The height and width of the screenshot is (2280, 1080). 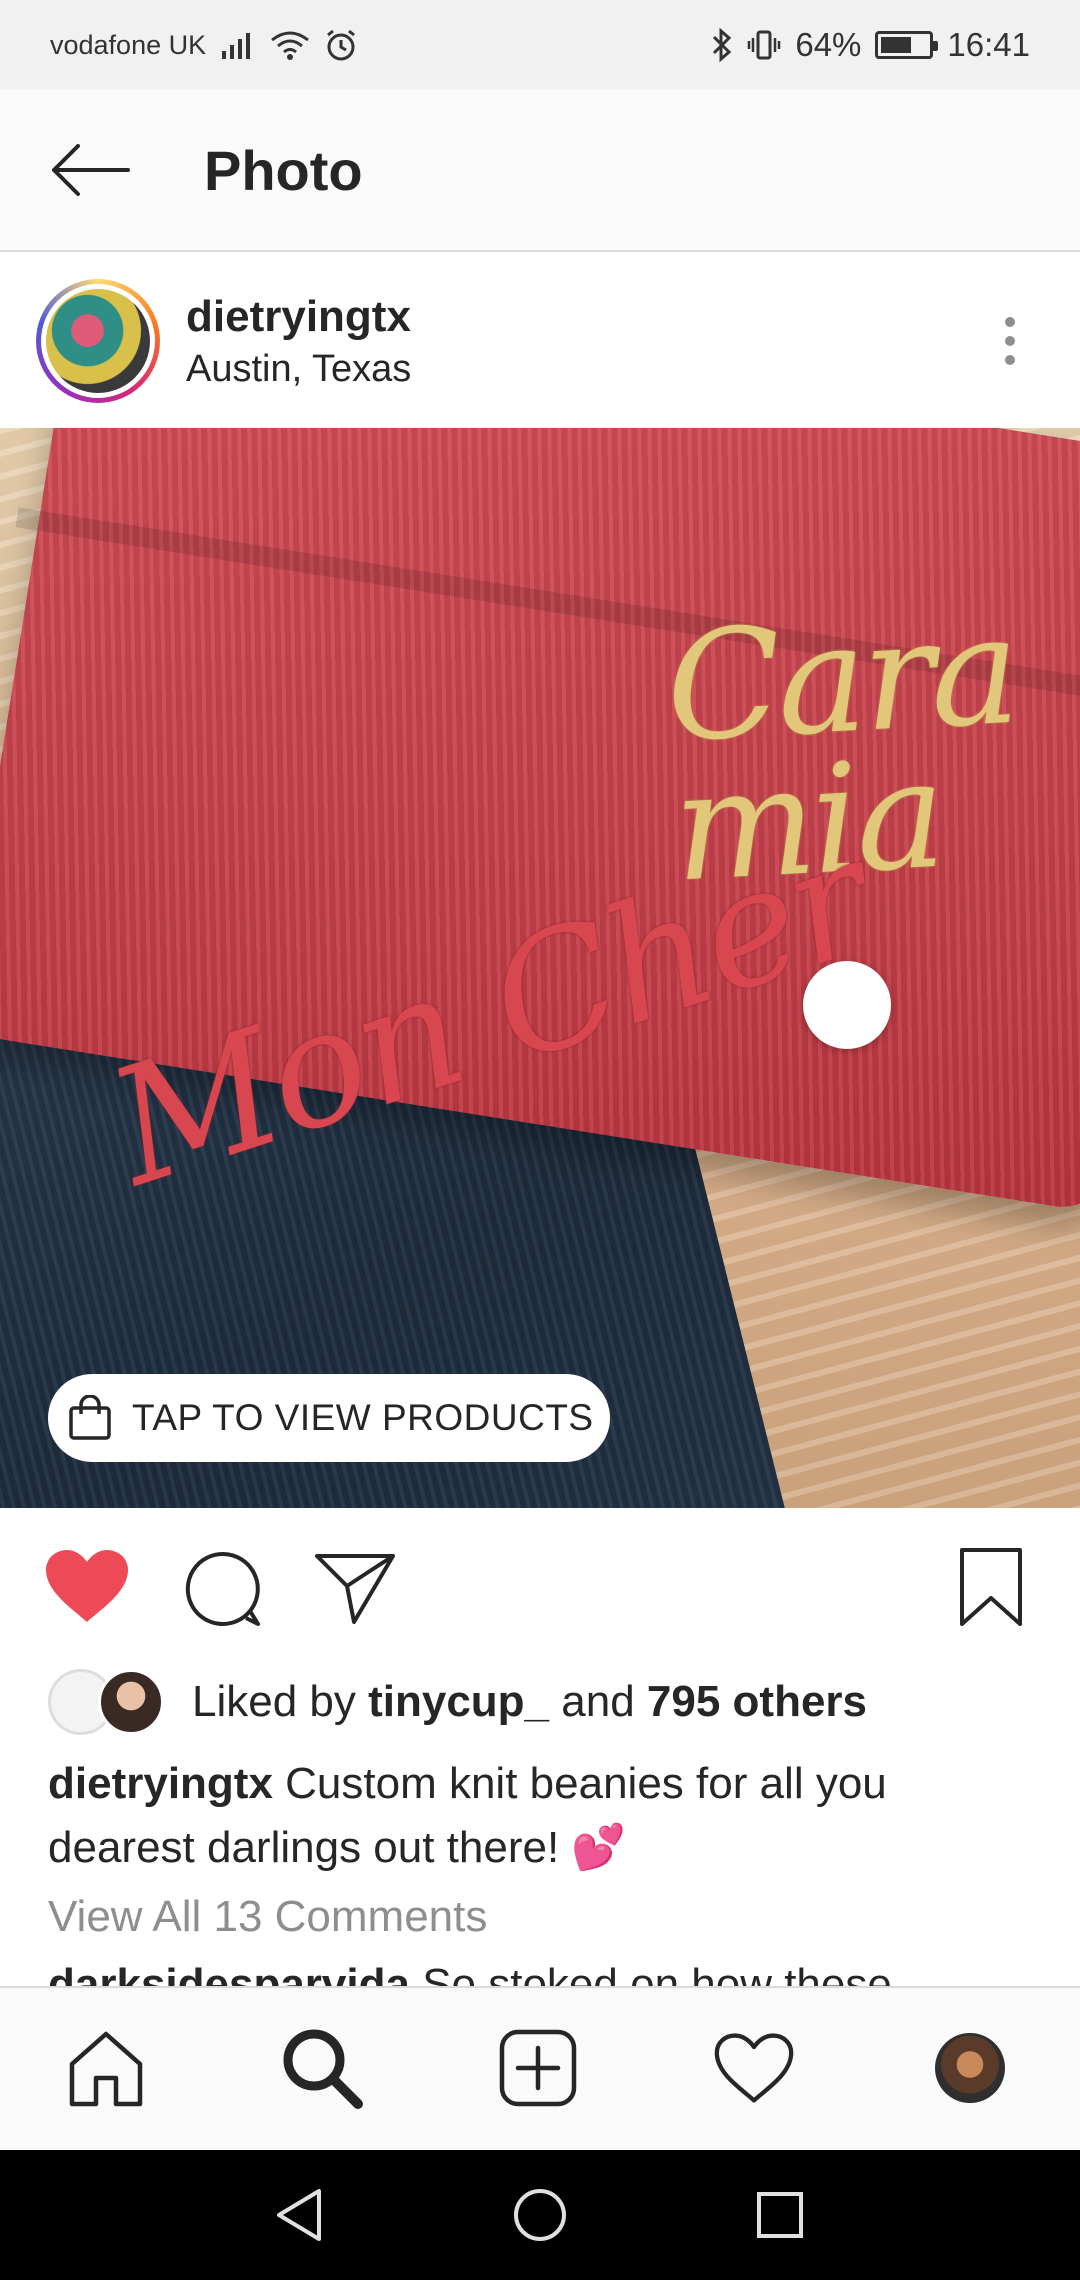 I want to click on view-all-comments-link: View All 13 Comments, so click(x=267, y=1917).